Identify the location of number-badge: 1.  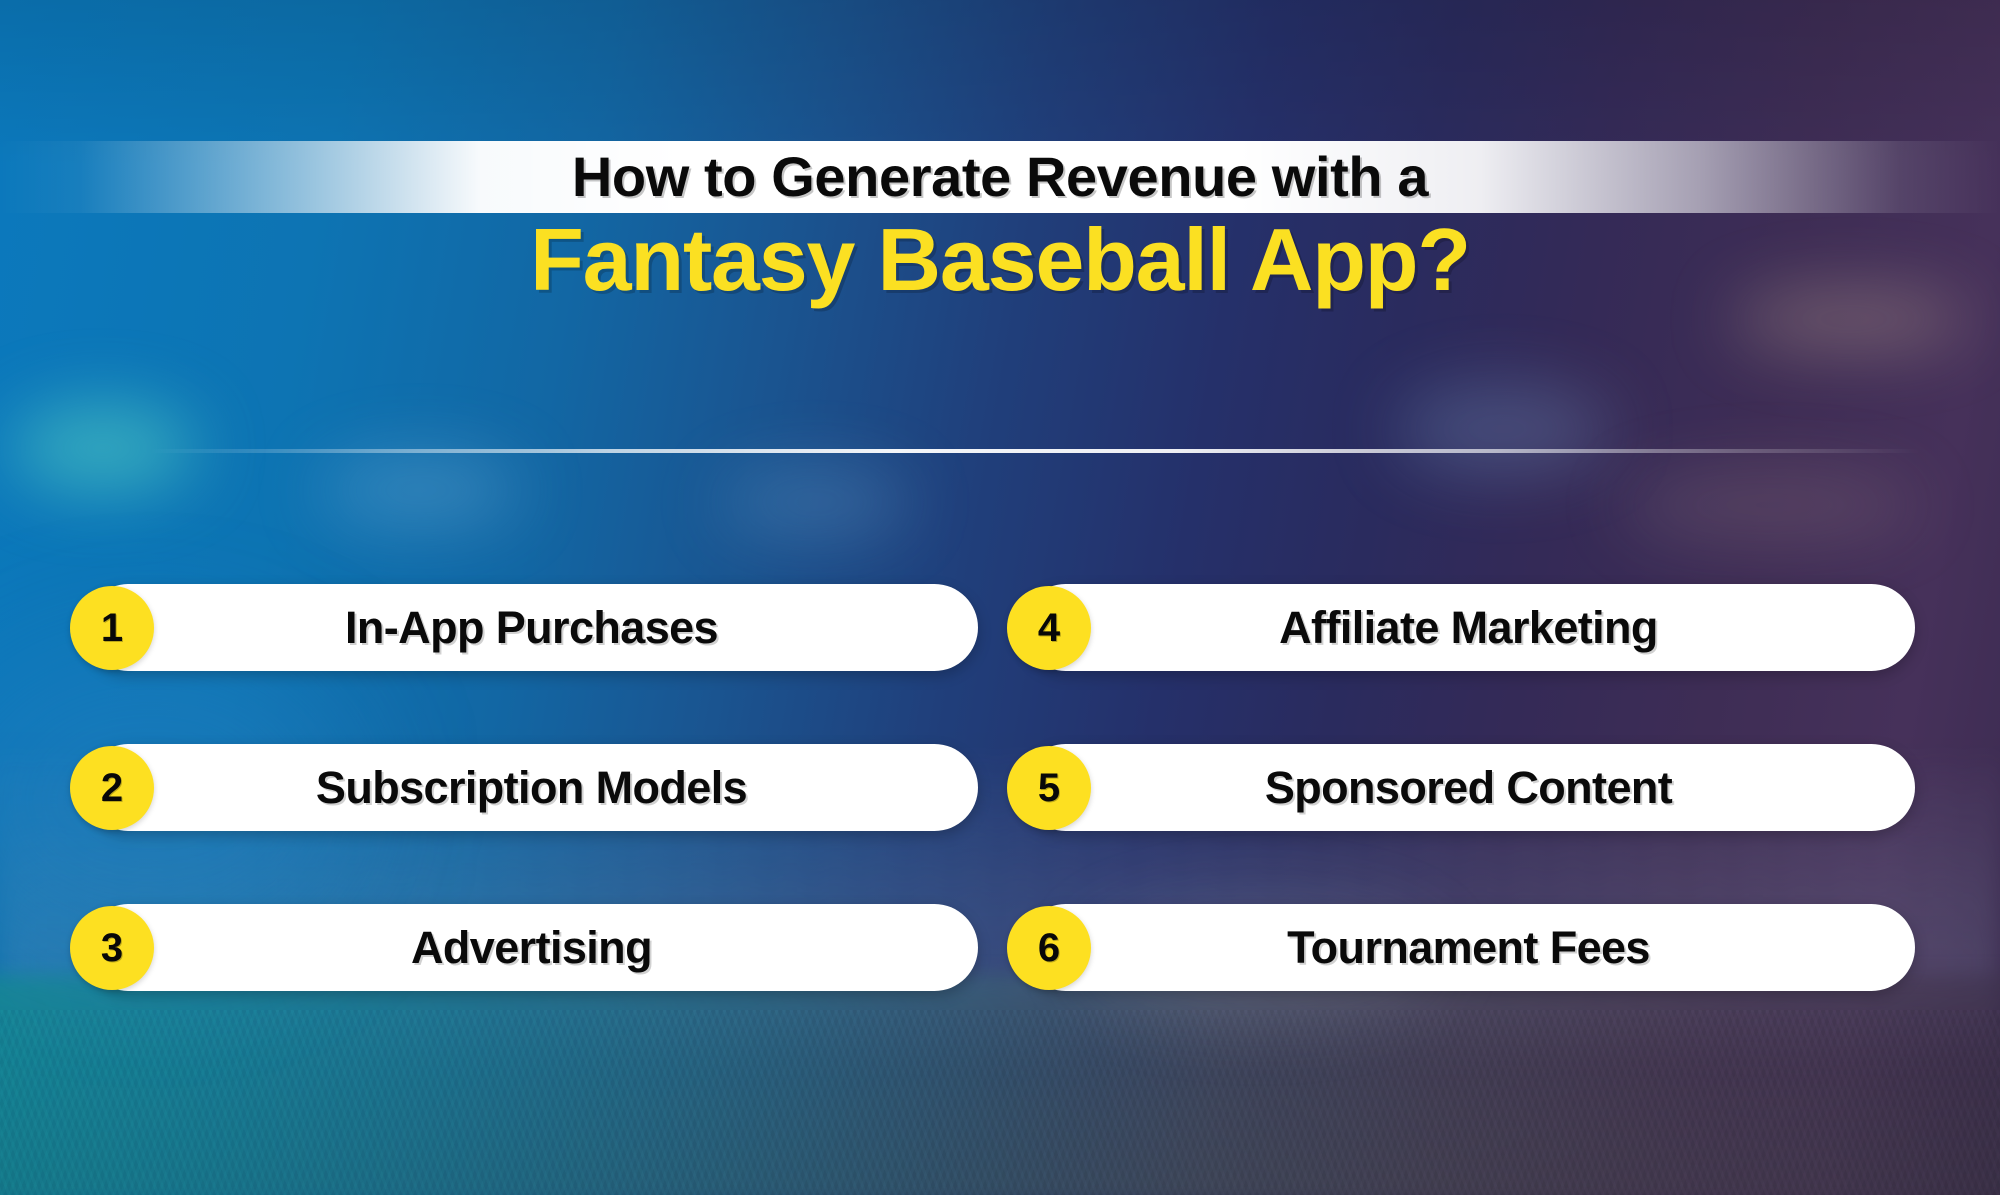
(112, 627).